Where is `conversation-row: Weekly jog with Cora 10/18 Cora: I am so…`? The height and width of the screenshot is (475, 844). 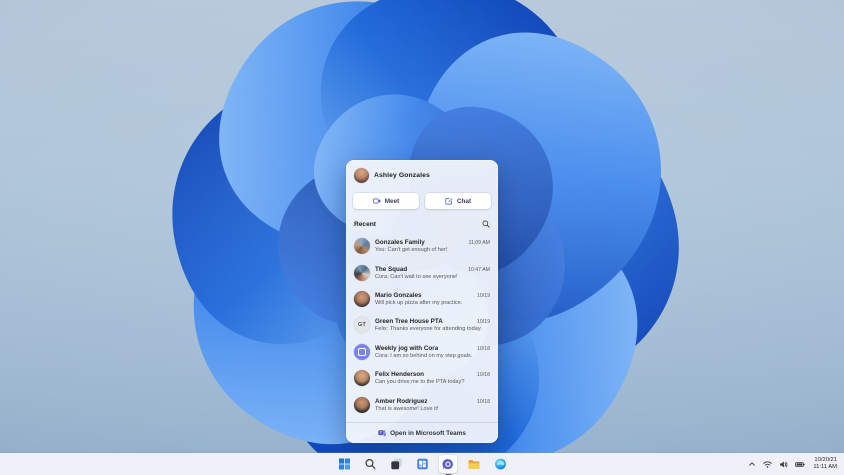
conversation-row: Weekly jog with Cora 10/18 Cora: I am so… is located at coordinates (422, 352).